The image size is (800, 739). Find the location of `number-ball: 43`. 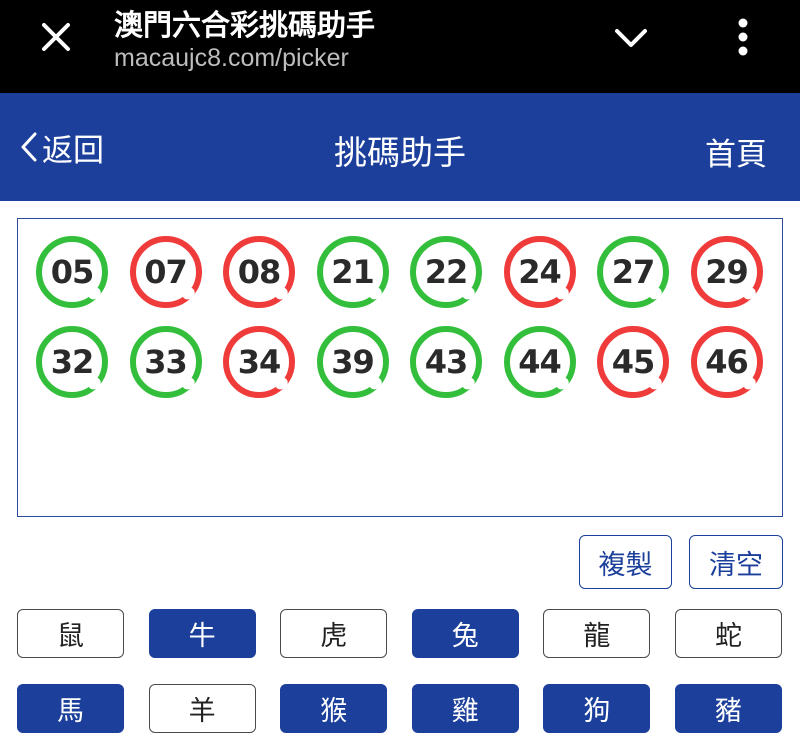

number-ball: 43 is located at coordinates (446, 362).